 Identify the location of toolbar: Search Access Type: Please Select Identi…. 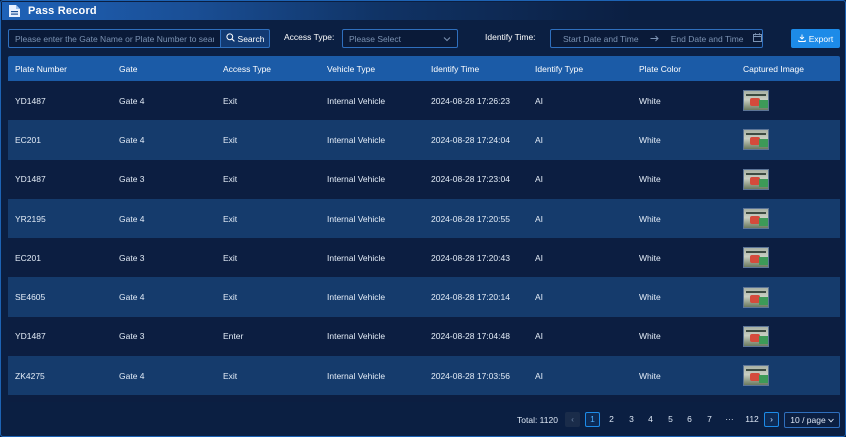
(423, 39).